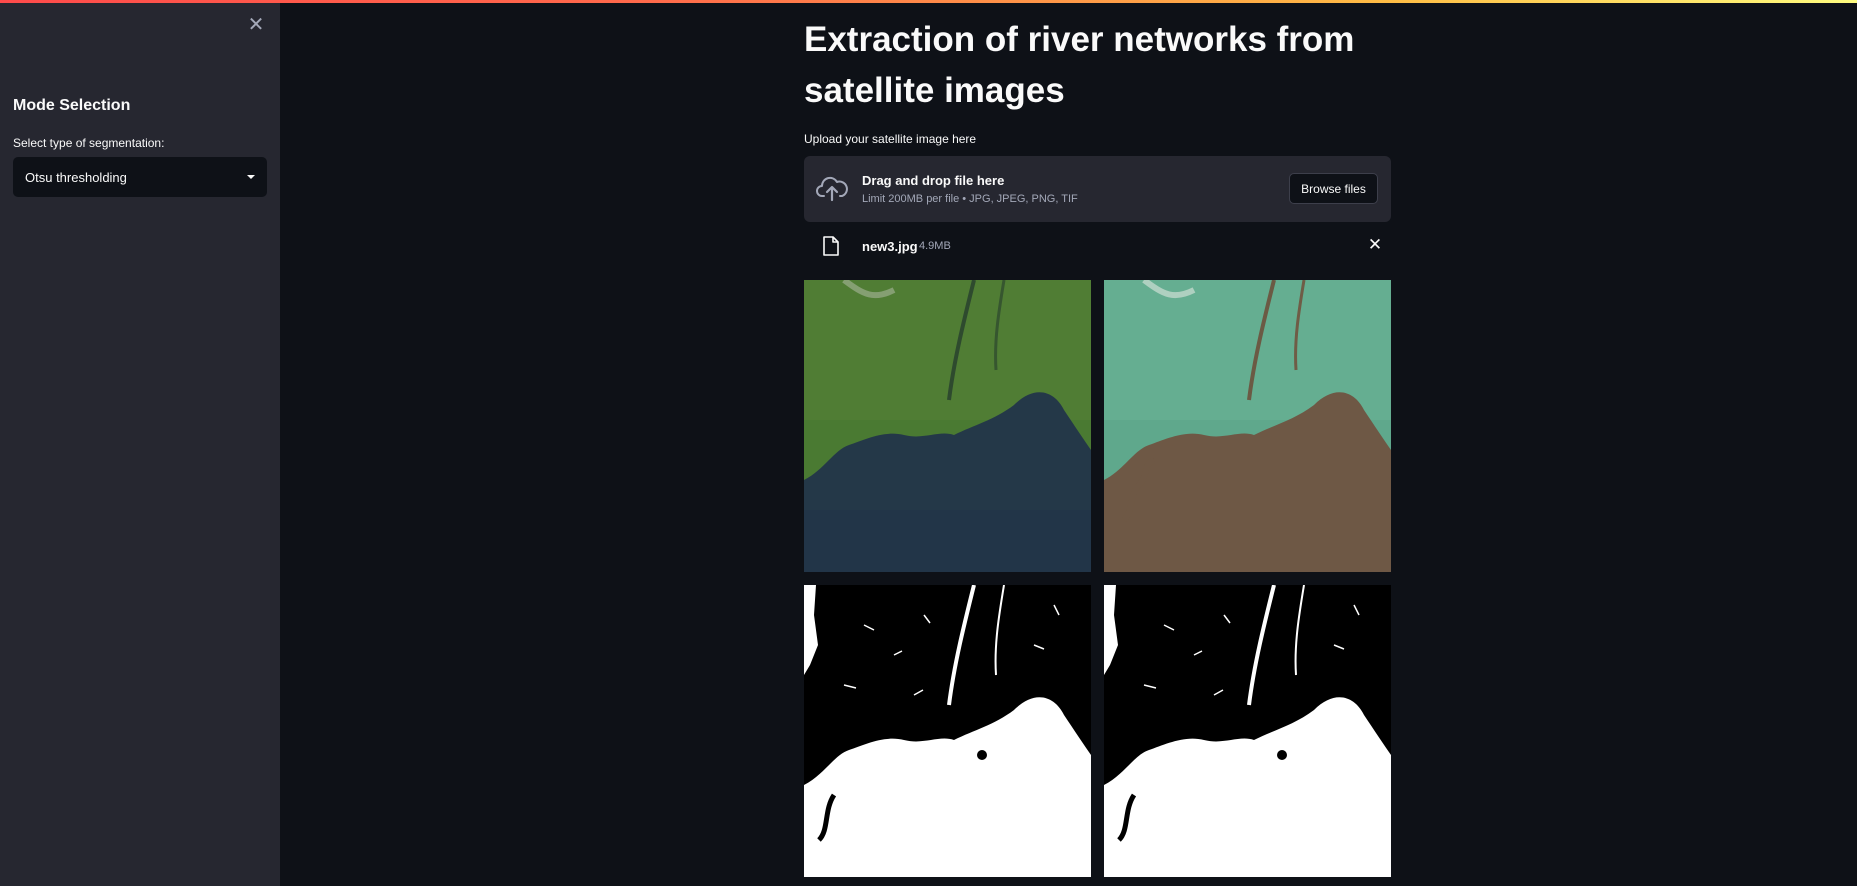 This screenshot has width=1857, height=886. I want to click on file-icon, so click(831, 246).